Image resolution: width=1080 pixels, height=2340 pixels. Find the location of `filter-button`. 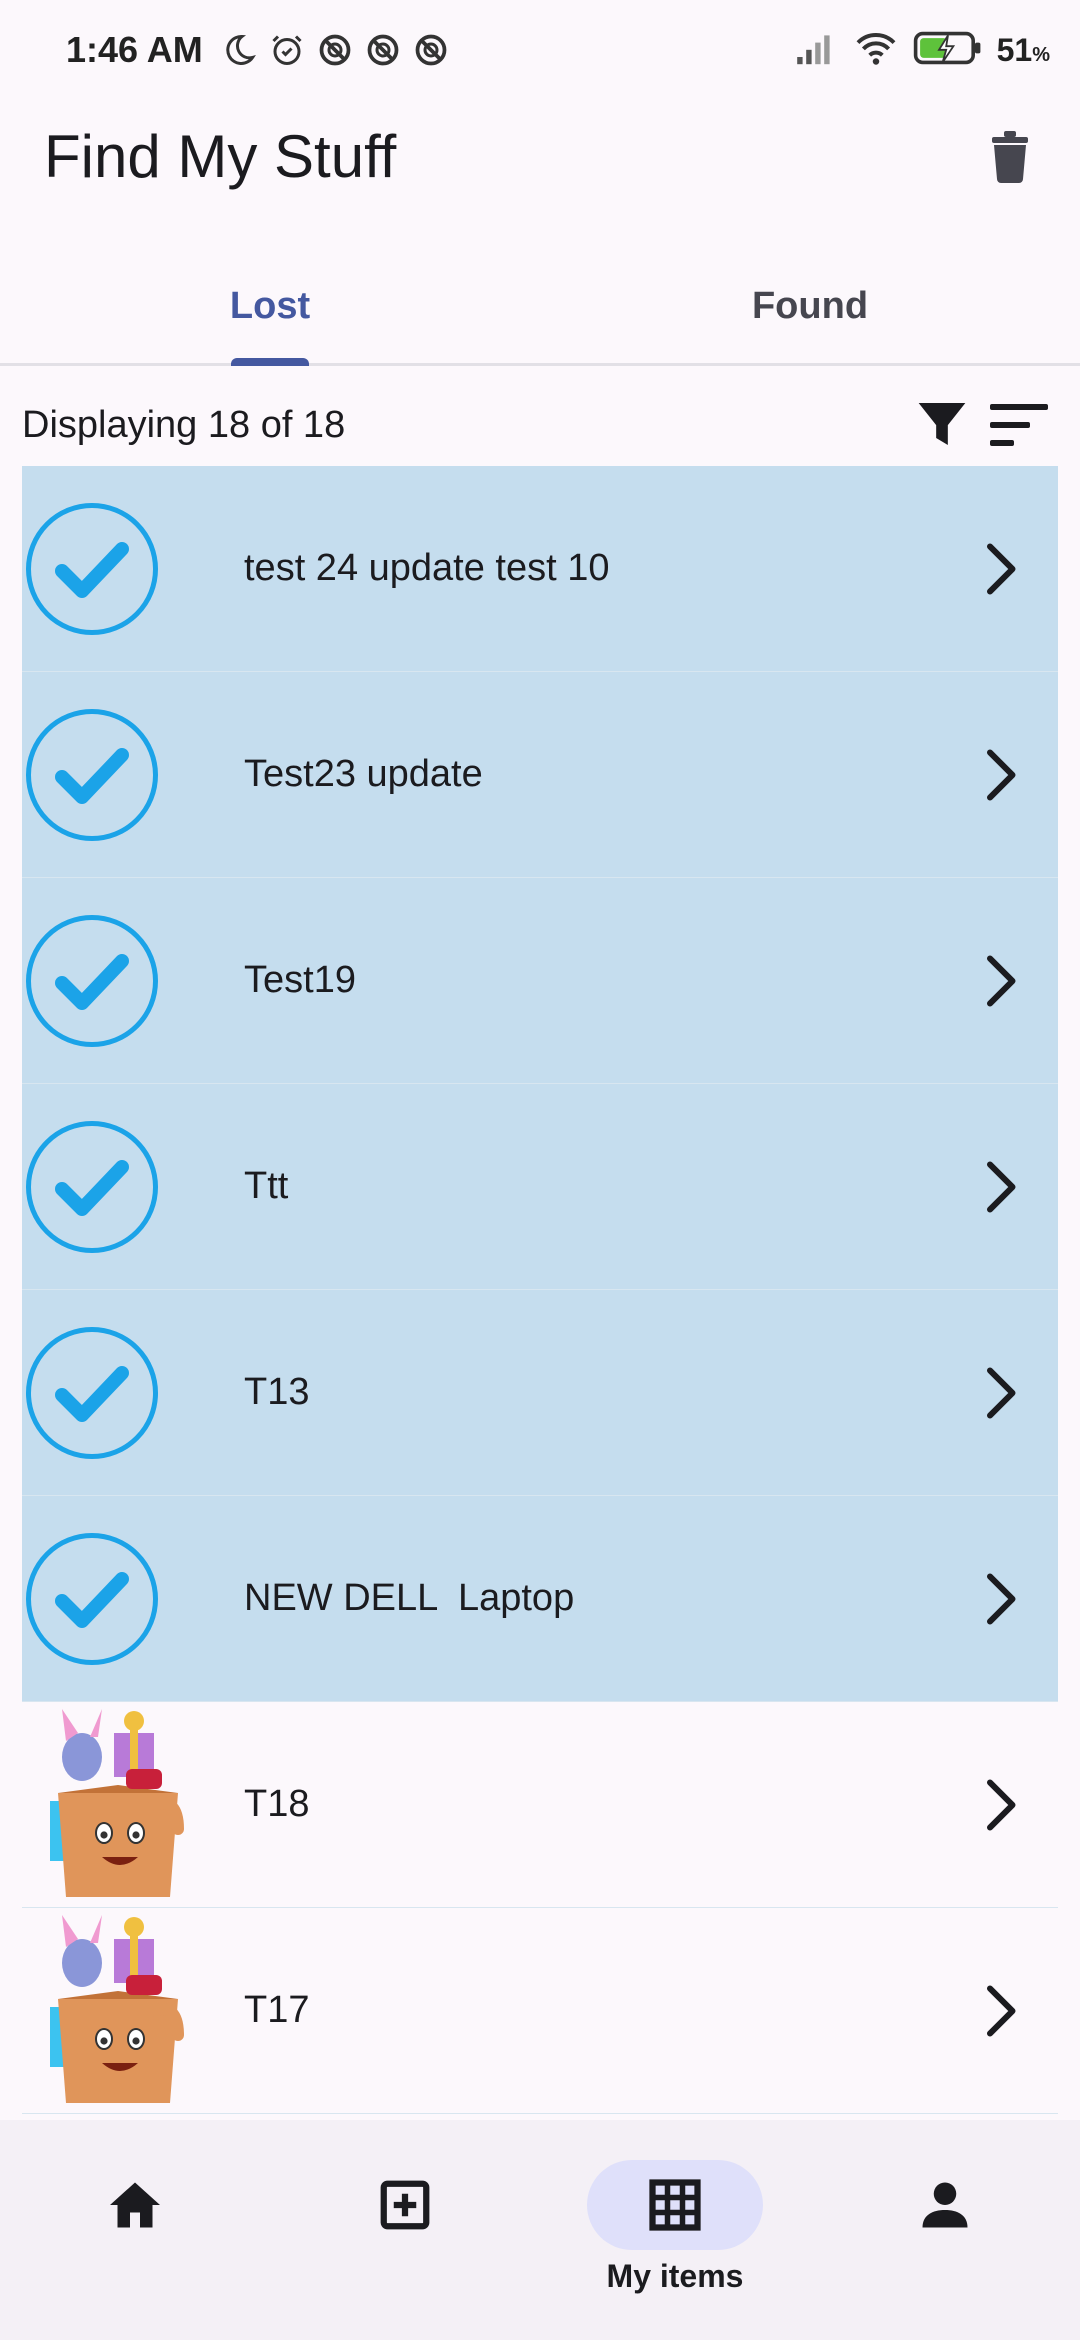

filter-button is located at coordinates (942, 424).